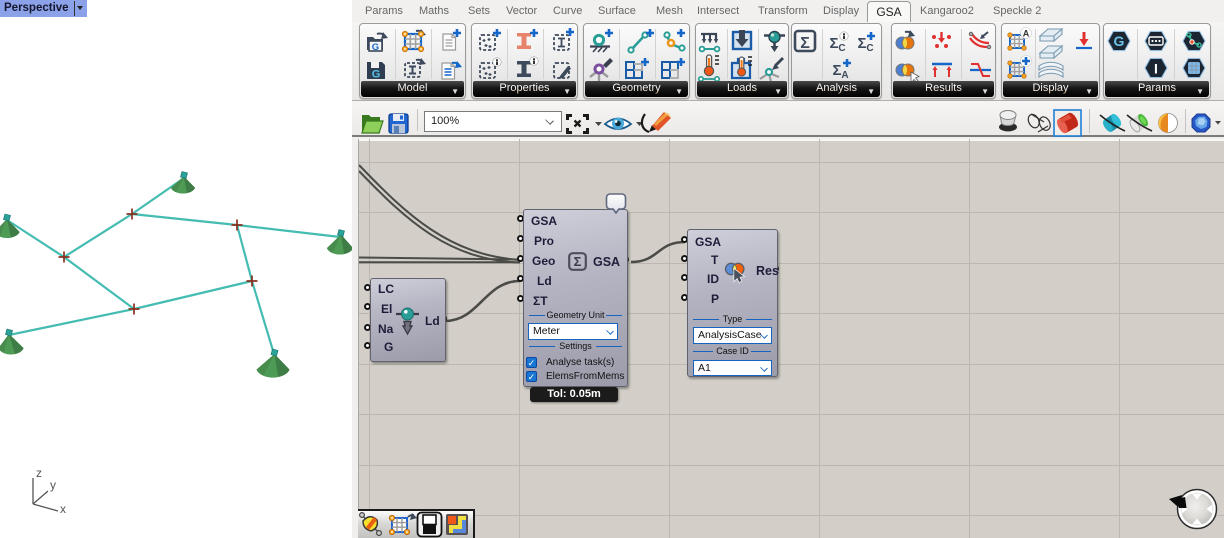  Describe the element at coordinates (1156, 69) in the screenshot. I see `svg-text: I` at that location.